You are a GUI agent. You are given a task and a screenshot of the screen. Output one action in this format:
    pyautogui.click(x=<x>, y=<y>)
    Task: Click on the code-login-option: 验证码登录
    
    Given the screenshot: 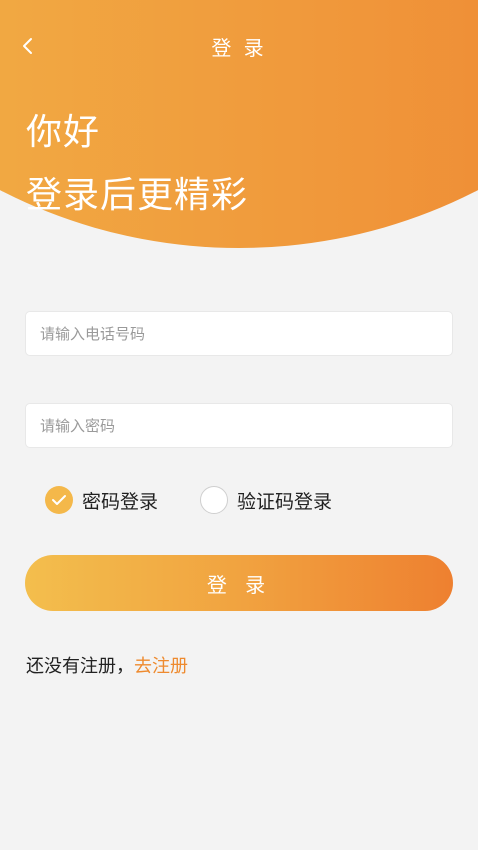 What is the action you would take?
    pyautogui.click(x=266, y=500)
    